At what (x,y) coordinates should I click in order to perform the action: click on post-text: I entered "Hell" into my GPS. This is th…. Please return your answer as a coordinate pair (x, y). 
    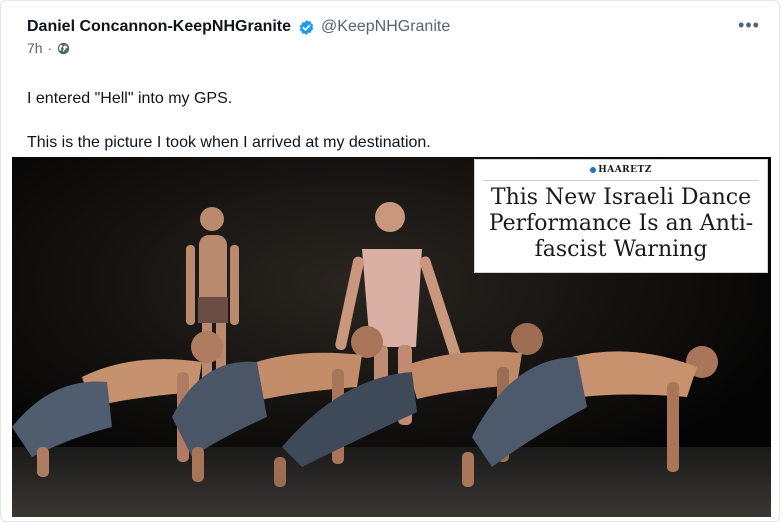
    Looking at the image, I should click on (393, 121).